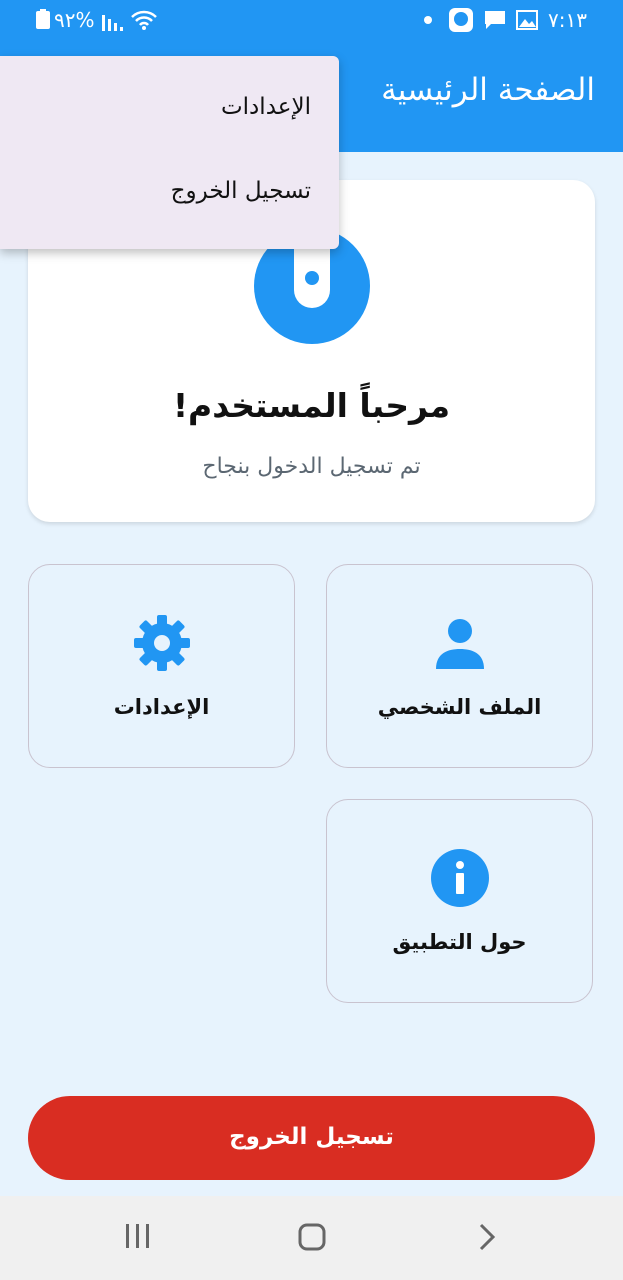  Describe the element at coordinates (144, 20) in the screenshot. I see `wifi-icon` at that location.